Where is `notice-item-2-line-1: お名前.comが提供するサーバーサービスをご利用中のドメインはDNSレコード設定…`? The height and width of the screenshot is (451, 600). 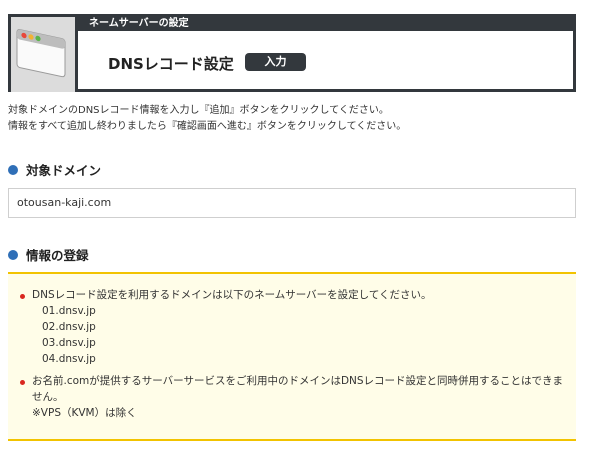
notice-item-2-line-1: お名前.comが提供するサーバーサービスをご利用中のドメインはDNSレコード設定… is located at coordinates (298, 381).